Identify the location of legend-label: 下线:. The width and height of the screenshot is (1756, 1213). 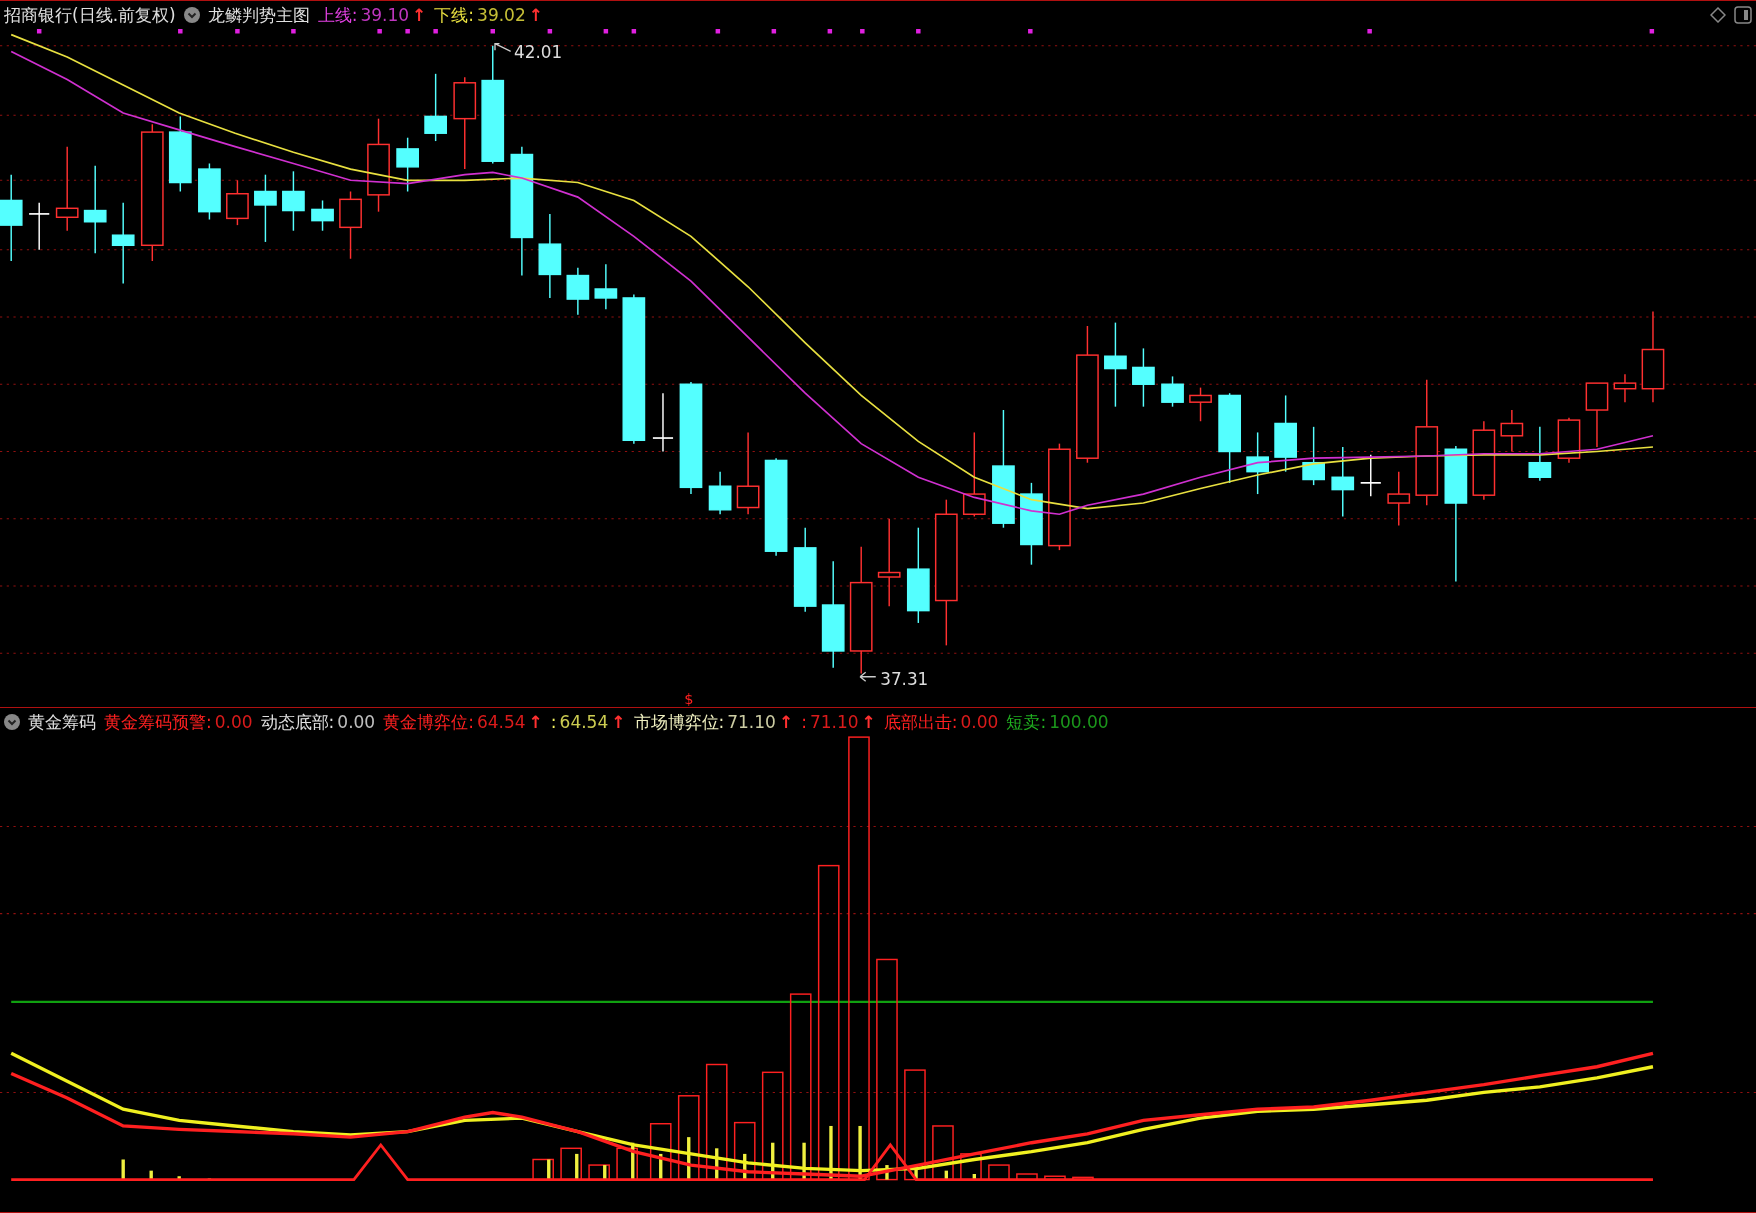
(454, 15).